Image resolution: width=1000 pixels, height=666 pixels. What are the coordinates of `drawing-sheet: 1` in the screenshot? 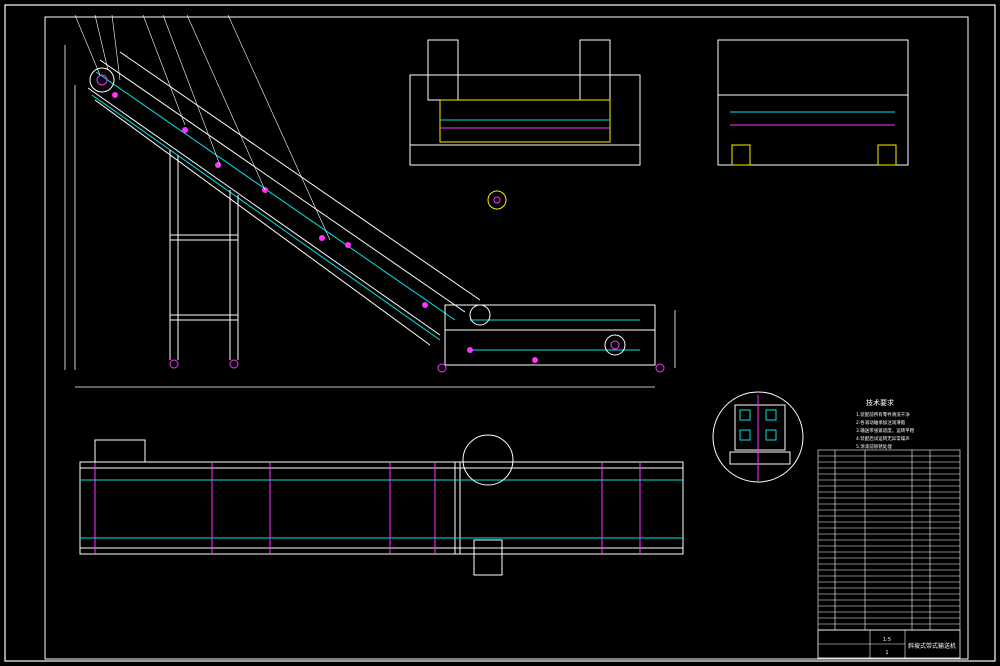 It's located at (886, 653).